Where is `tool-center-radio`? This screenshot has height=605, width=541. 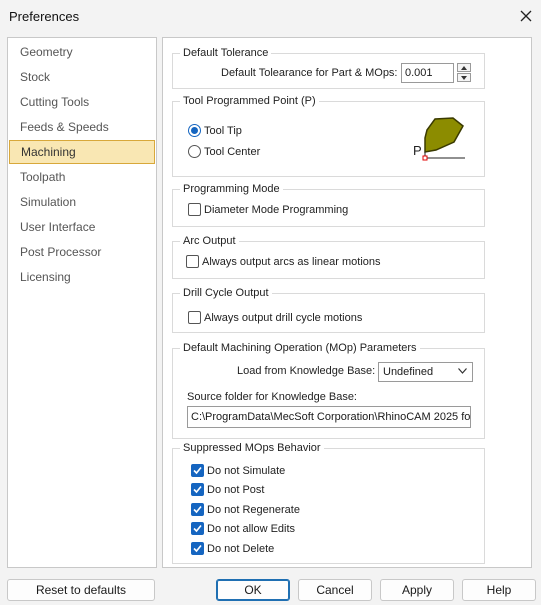
tool-center-radio is located at coordinates (194, 151).